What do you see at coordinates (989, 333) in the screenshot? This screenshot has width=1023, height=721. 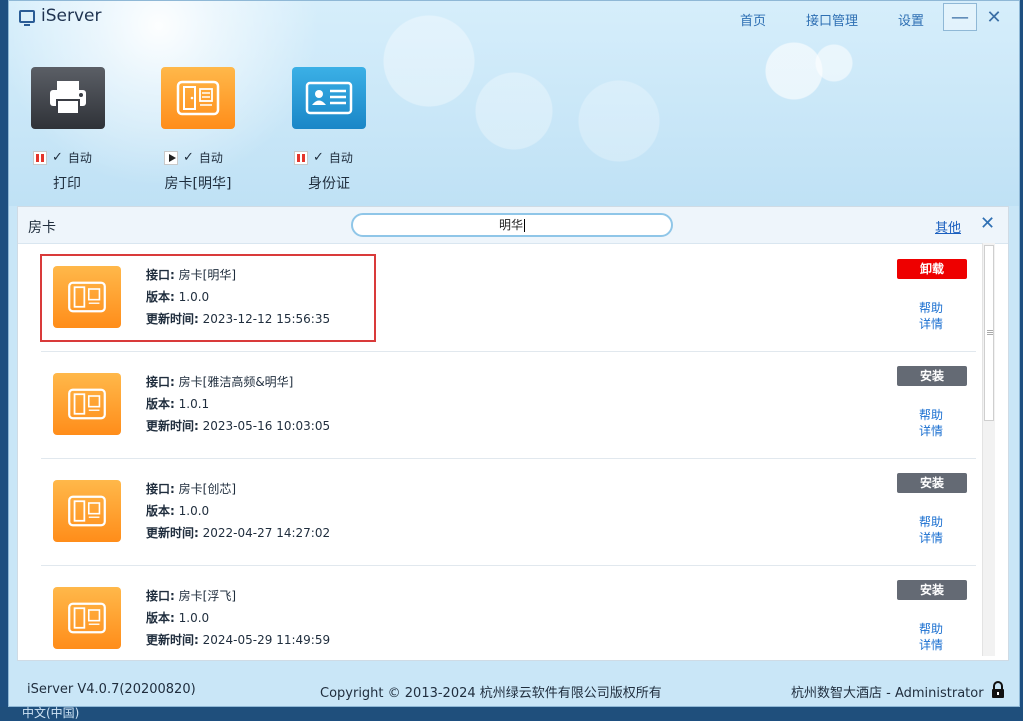 I see `scrollbar-thumb` at bounding box center [989, 333].